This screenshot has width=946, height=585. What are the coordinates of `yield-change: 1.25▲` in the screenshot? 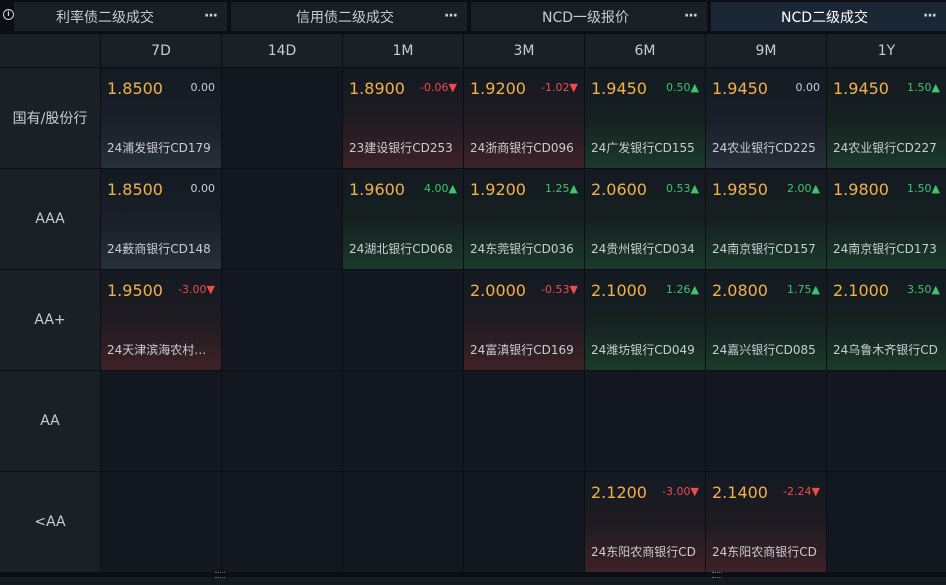 It's located at (561, 188).